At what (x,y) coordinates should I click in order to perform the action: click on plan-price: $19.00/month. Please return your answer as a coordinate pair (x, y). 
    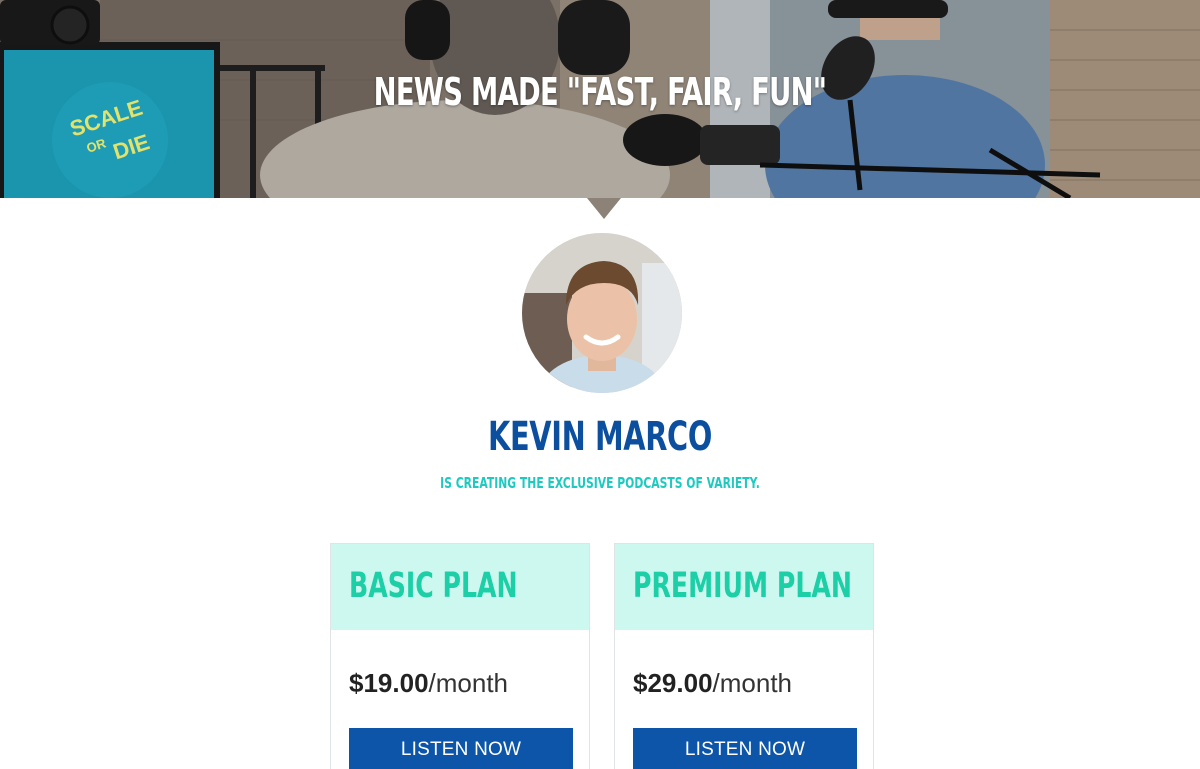
    Looking at the image, I should click on (428, 683).